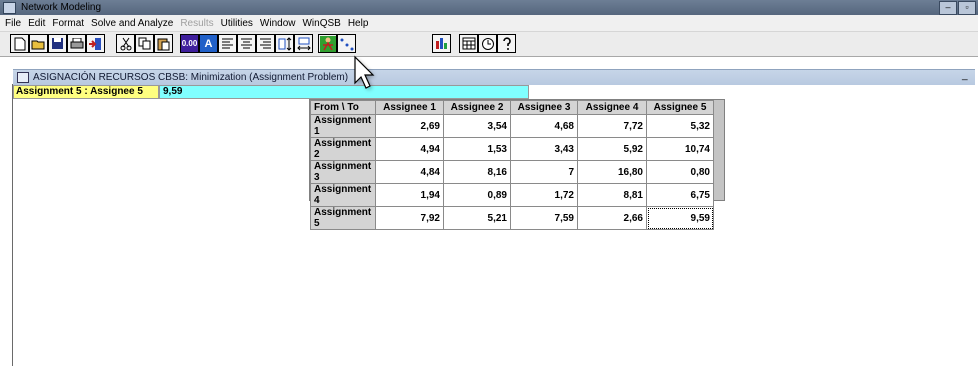  I want to click on document-window-icon, so click(23, 77).